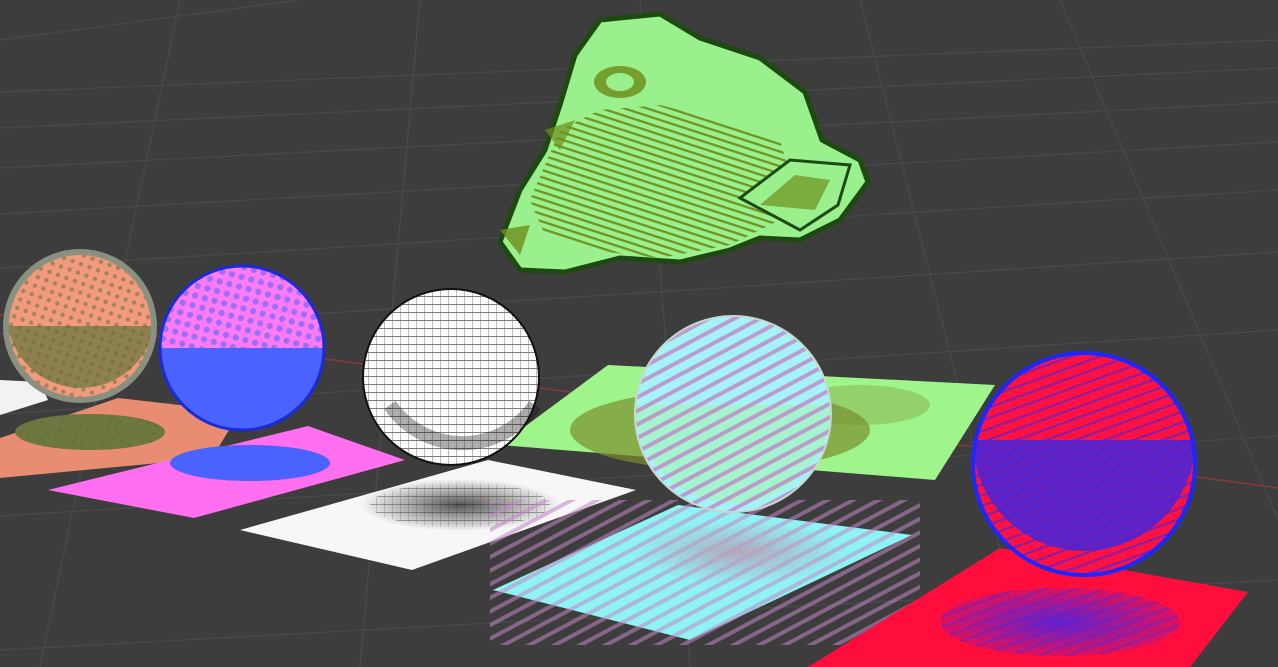  Describe the element at coordinates (1084, 464) in the screenshot. I see `red-stripe-sphere` at that location.